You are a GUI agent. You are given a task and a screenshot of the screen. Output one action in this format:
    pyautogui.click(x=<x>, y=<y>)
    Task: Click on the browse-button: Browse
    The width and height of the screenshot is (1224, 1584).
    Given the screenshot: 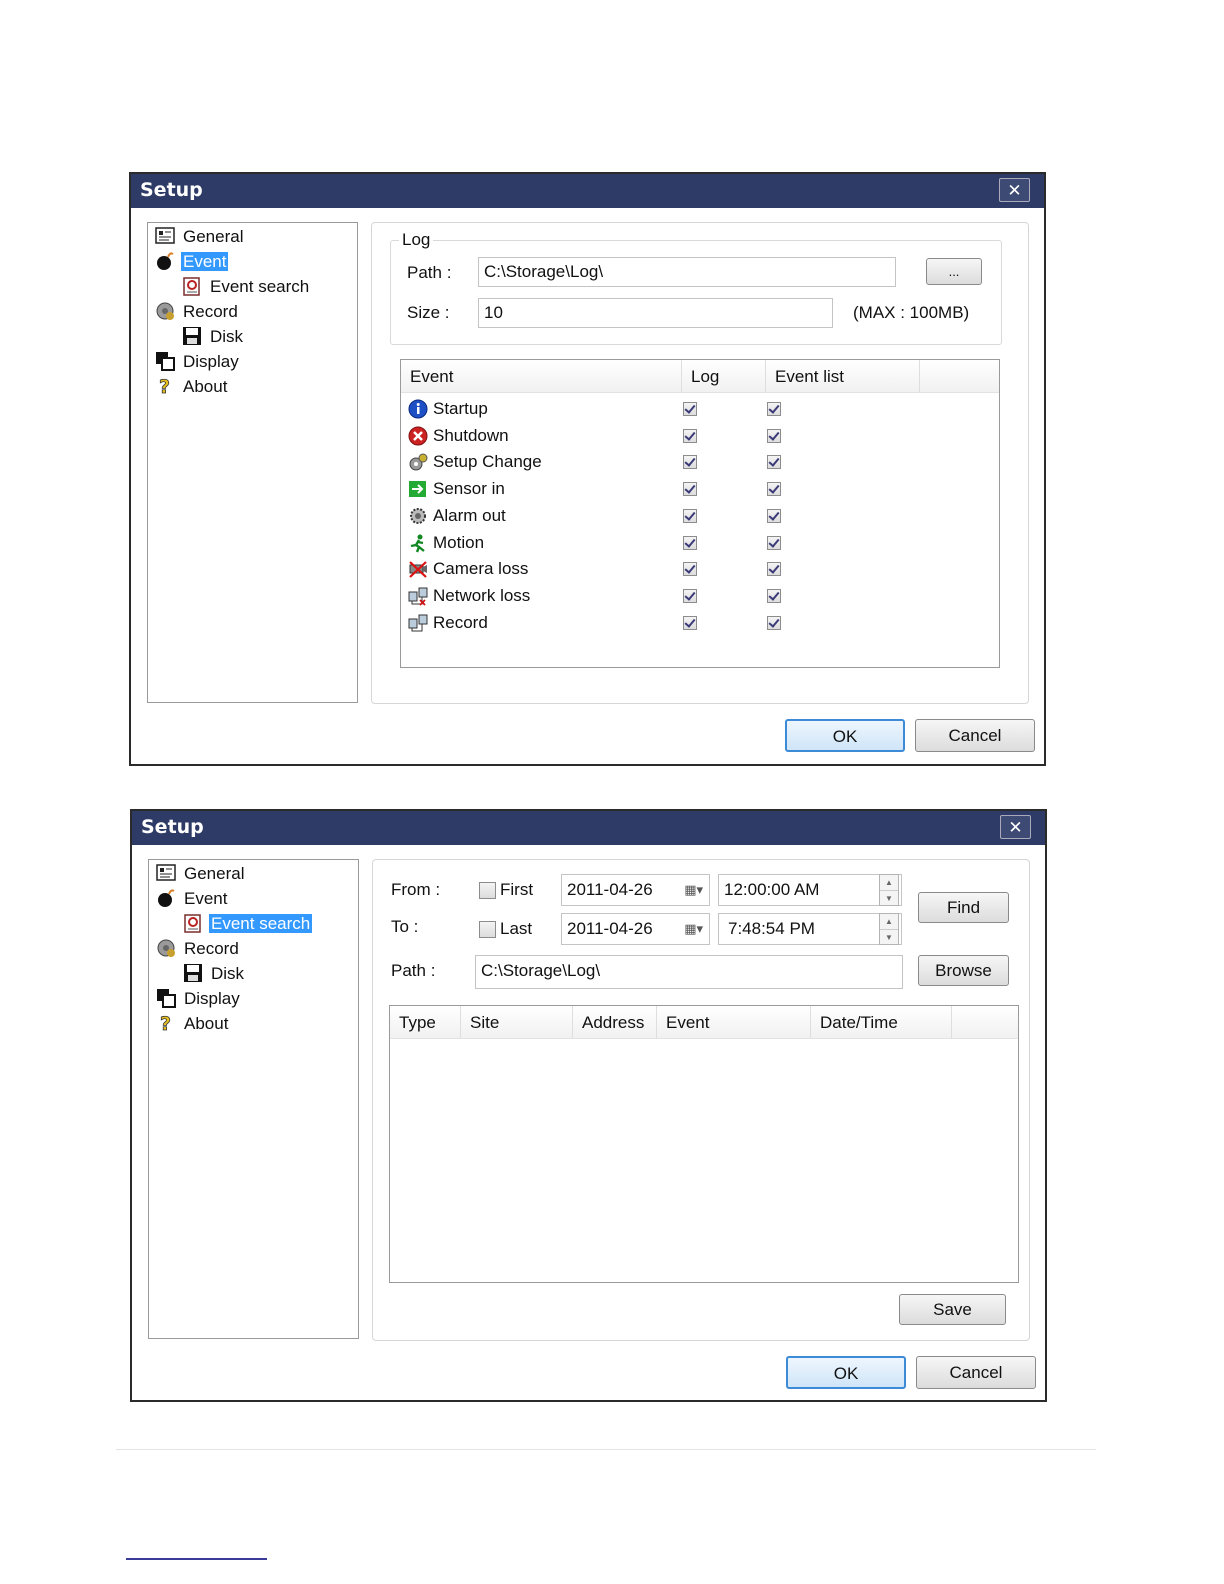 What is the action you would take?
    pyautogui.click(x=963, y=970)
    